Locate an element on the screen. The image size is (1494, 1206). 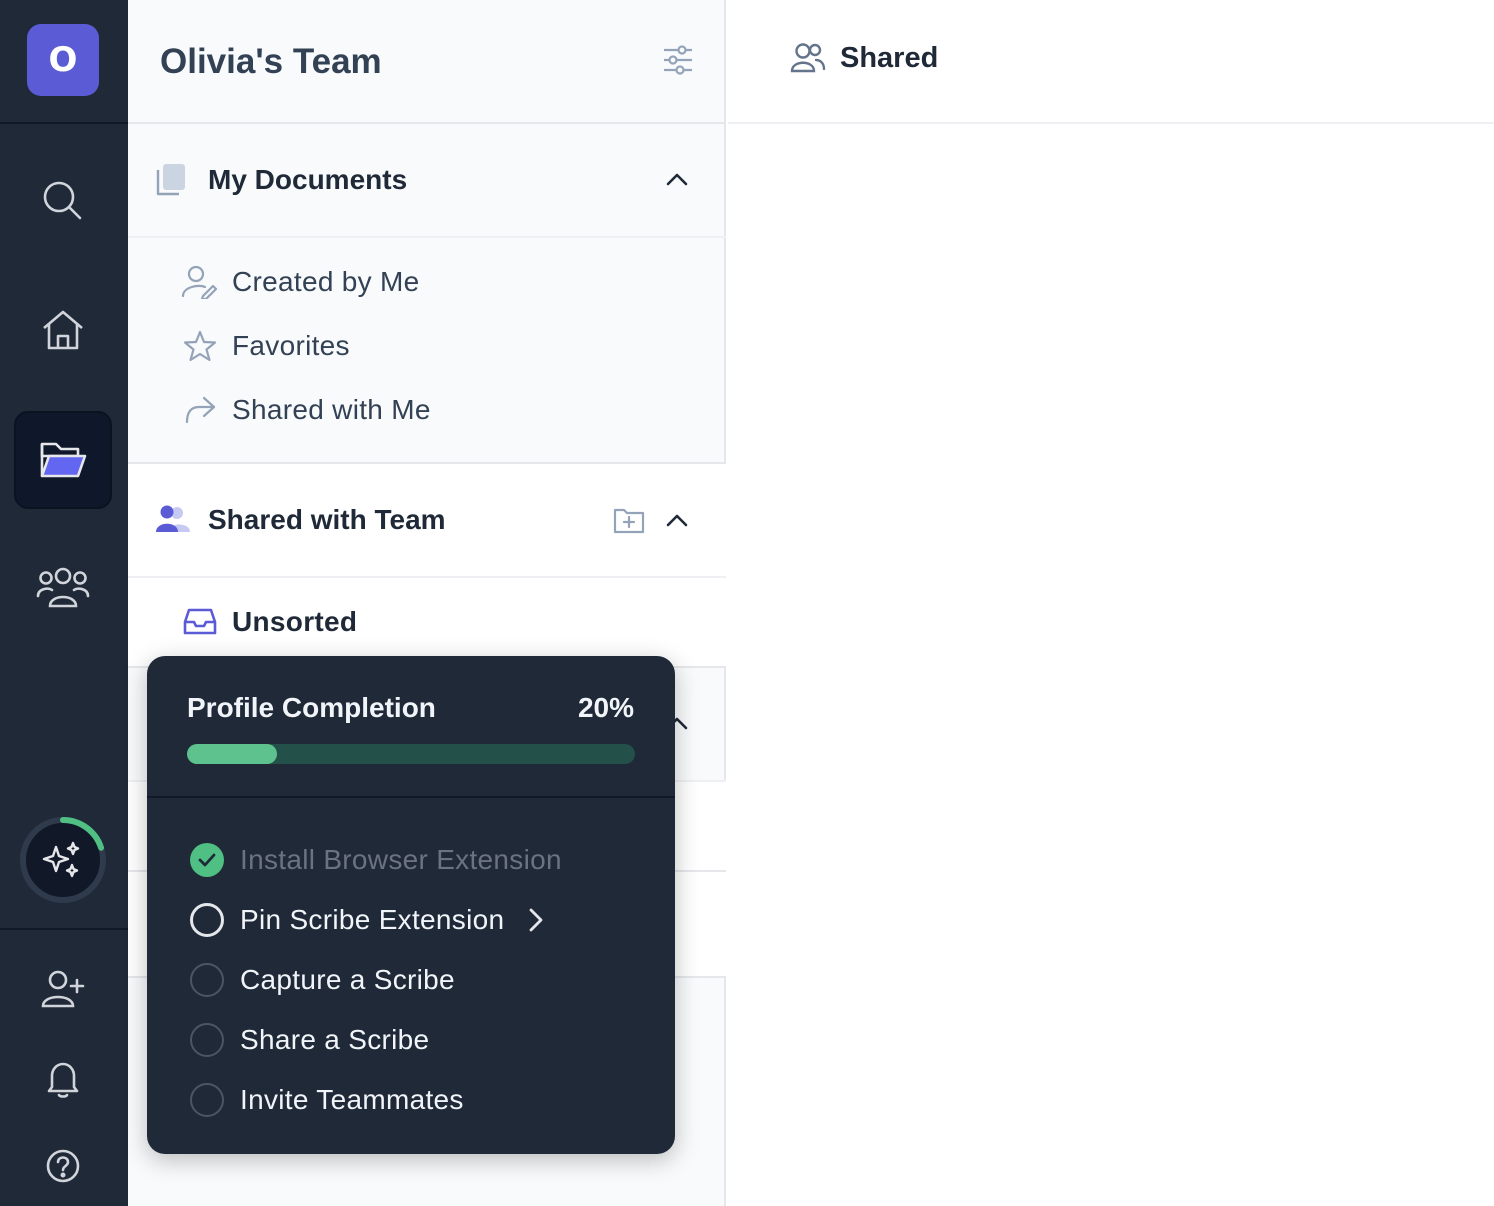
search-icon is located at coordinates (62, 200).